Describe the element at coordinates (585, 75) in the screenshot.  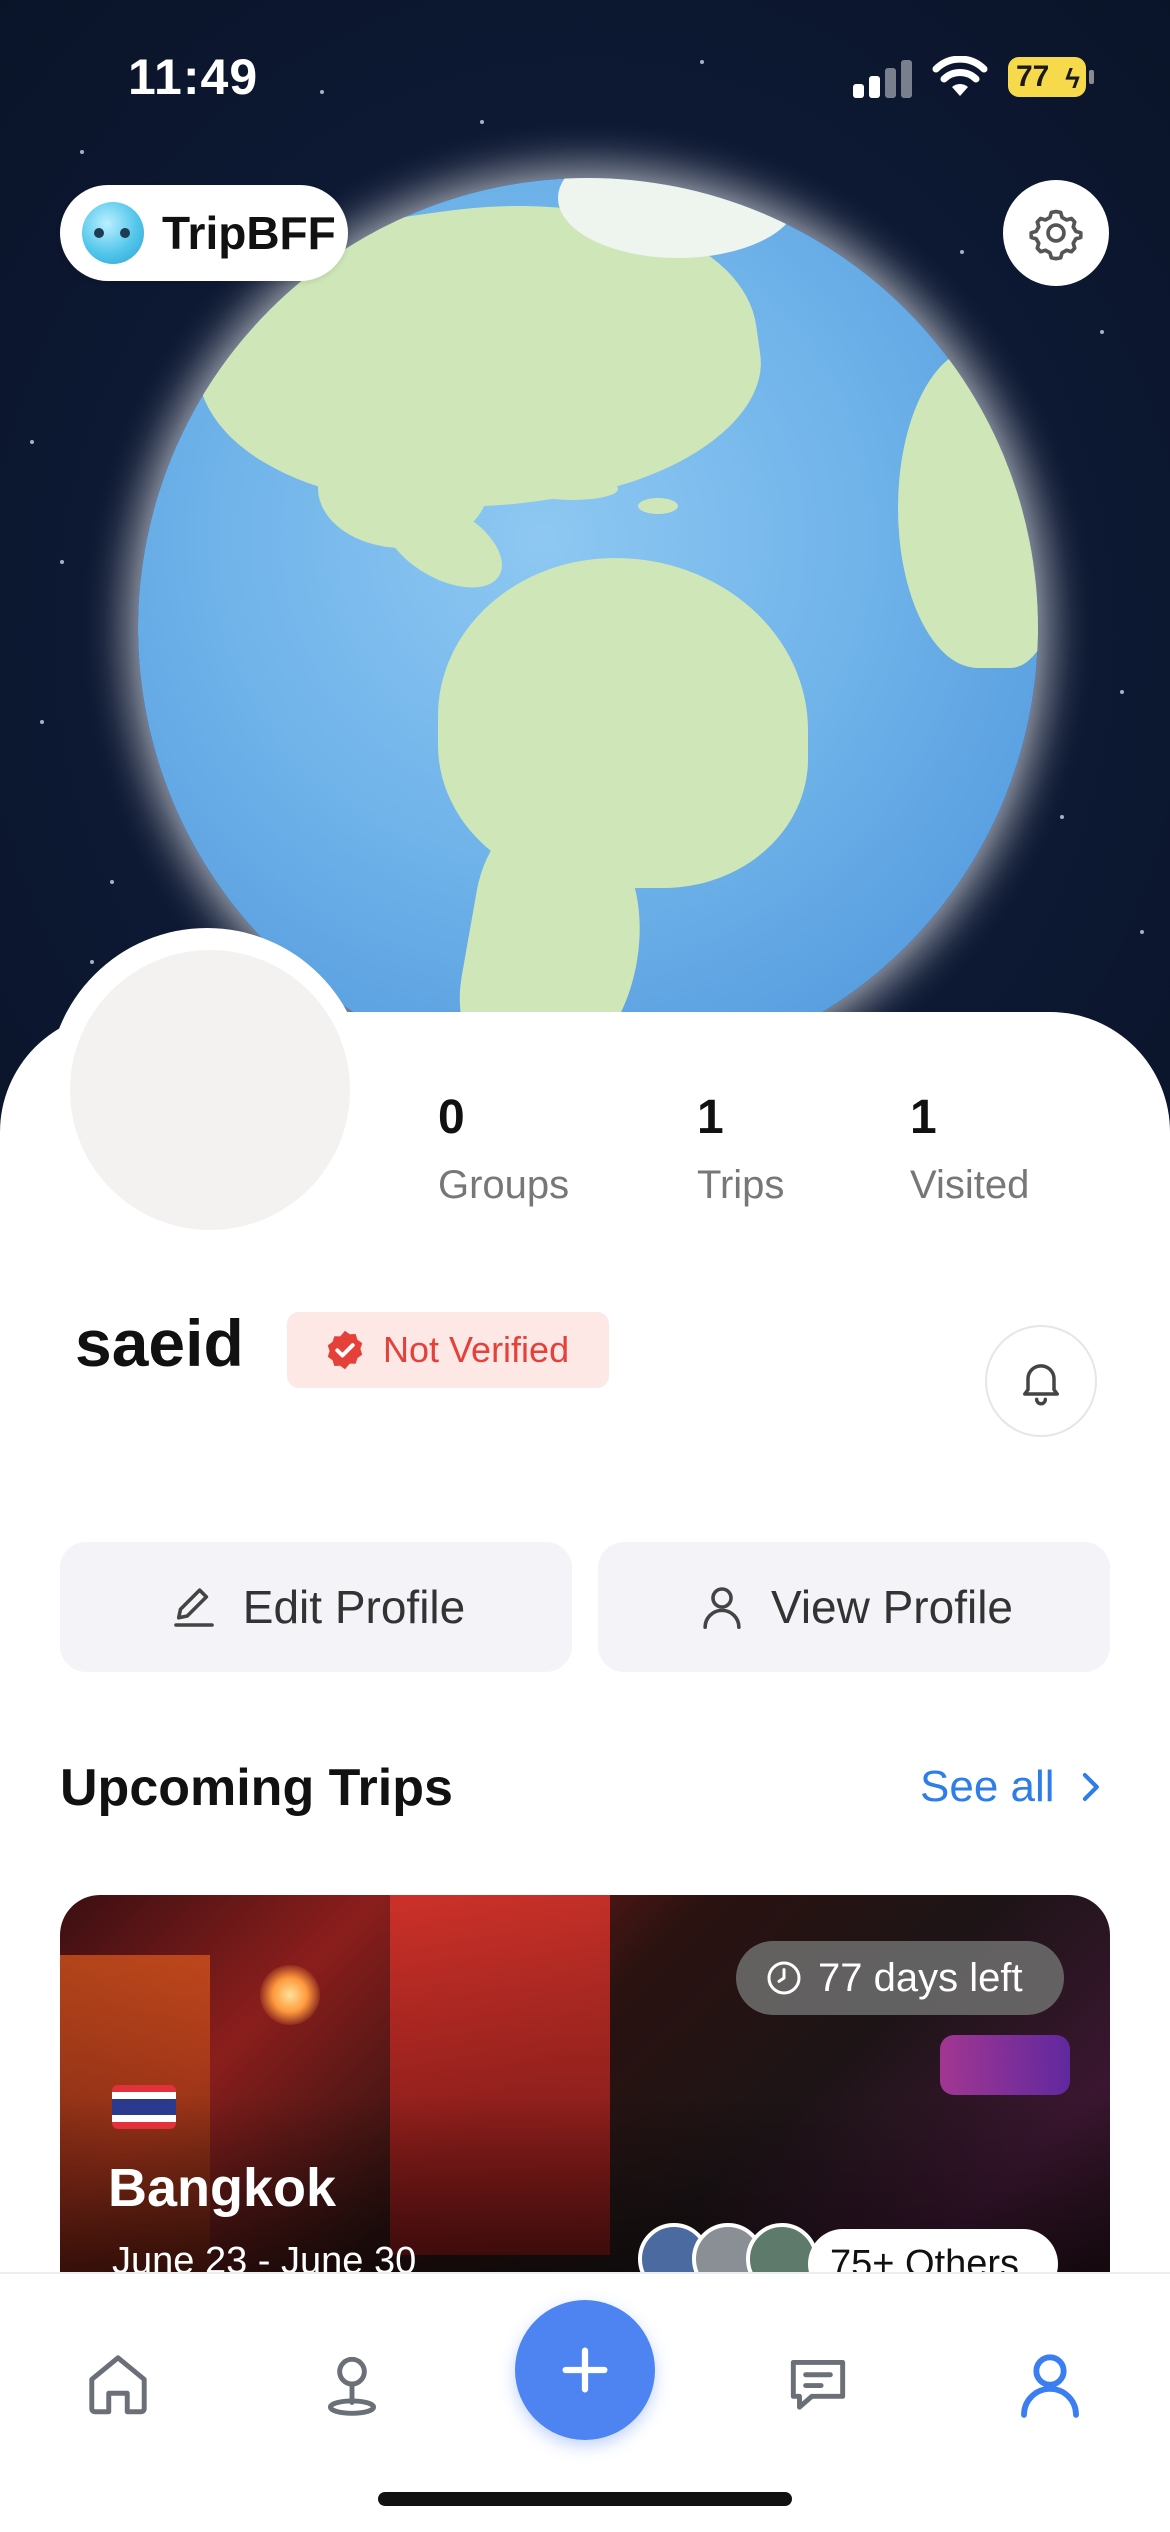
I see `status-bar: 11:49 77 ϟ` at that location.